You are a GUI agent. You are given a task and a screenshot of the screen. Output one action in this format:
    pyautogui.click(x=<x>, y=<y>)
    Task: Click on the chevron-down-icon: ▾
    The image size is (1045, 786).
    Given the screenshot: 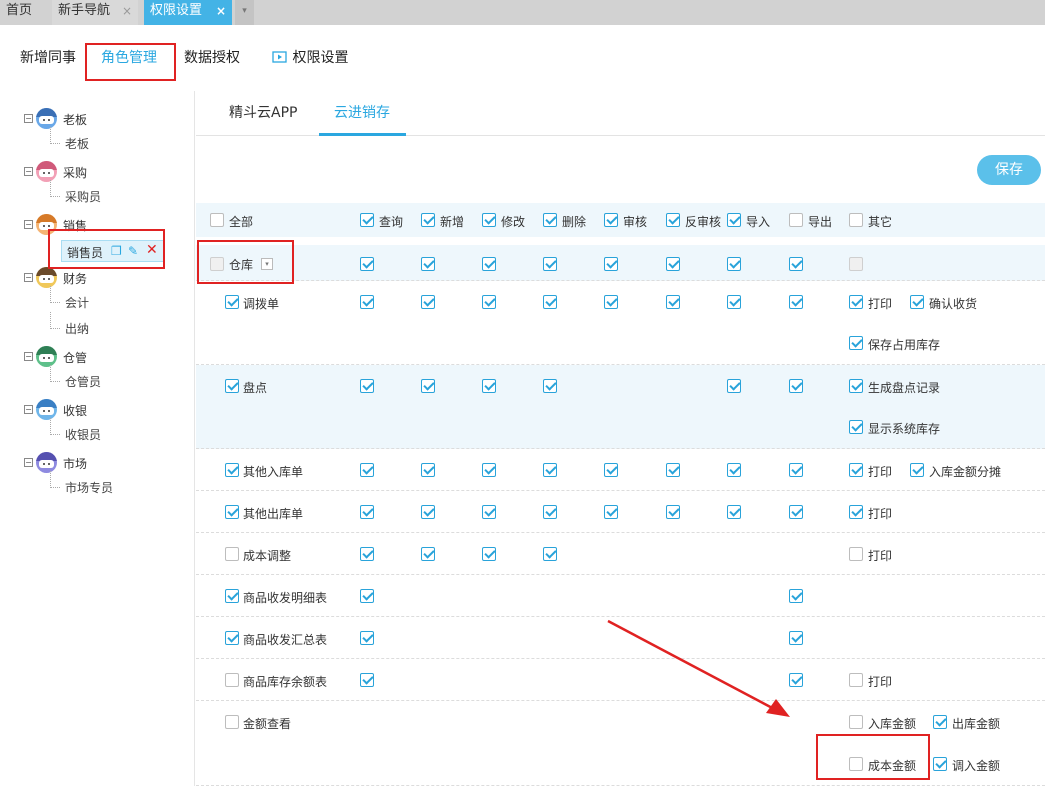 What is the action you would take?
    pyautogui.click(x=267, y=264)
    